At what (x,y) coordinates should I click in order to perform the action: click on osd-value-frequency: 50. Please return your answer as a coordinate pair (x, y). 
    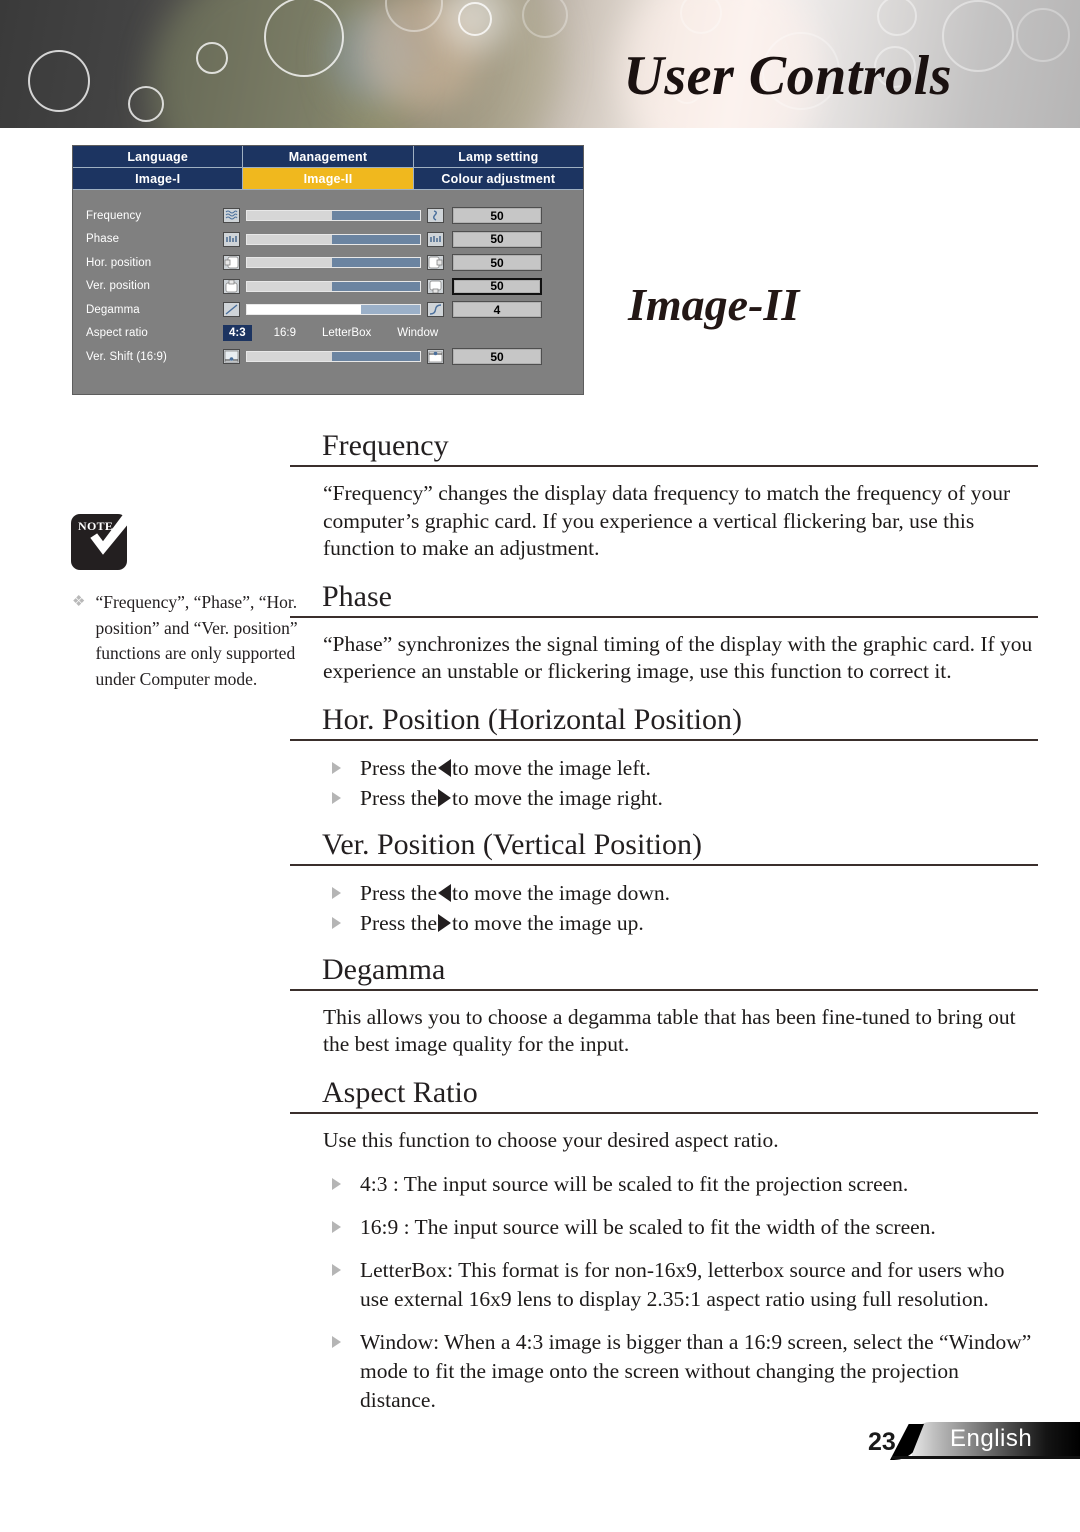
    Looking at the image, I should click on (497, 216).